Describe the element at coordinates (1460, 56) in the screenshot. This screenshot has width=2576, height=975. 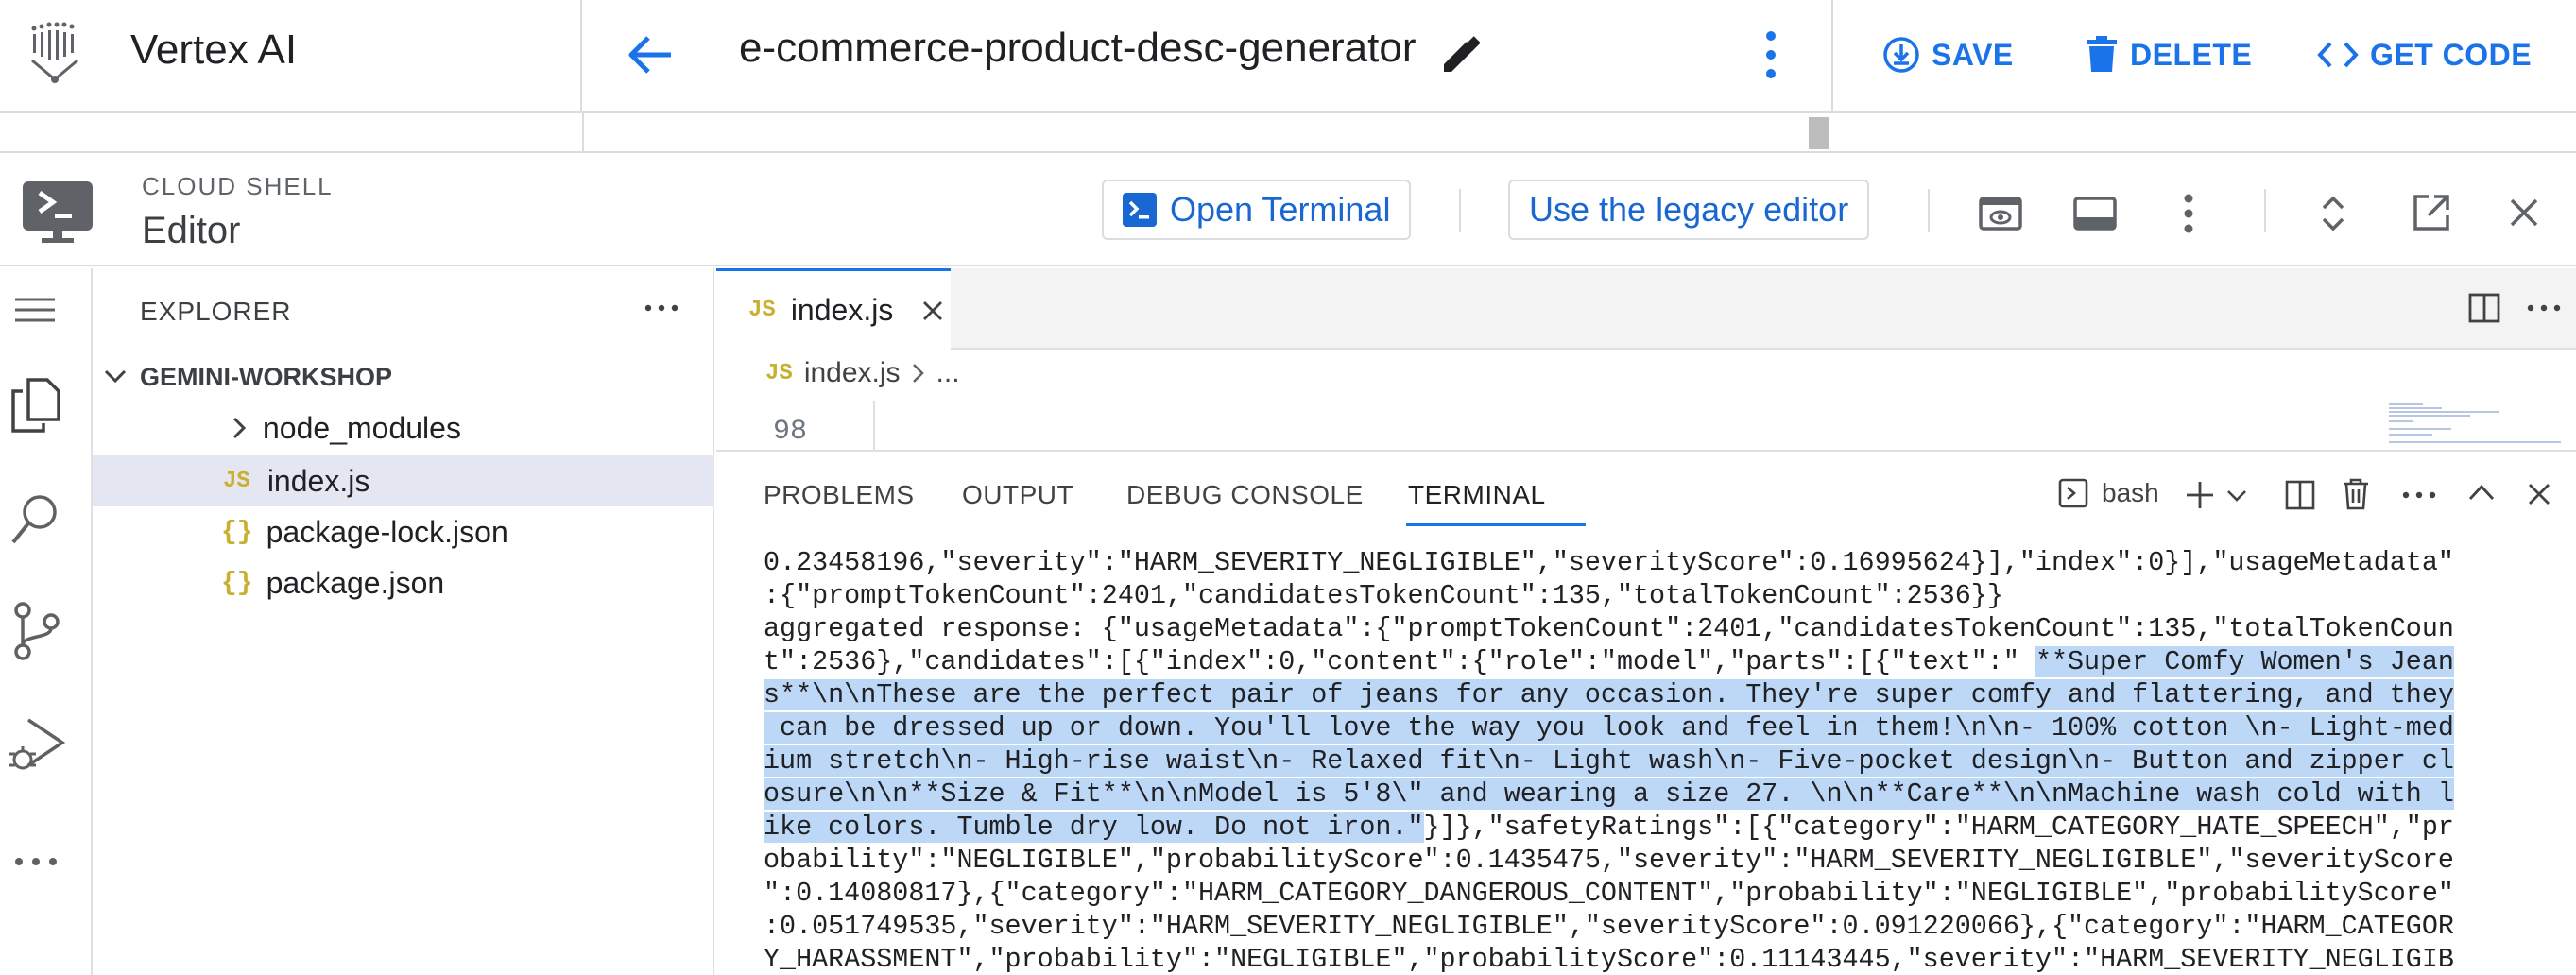
I see `edit-pencil-icon` at that location.